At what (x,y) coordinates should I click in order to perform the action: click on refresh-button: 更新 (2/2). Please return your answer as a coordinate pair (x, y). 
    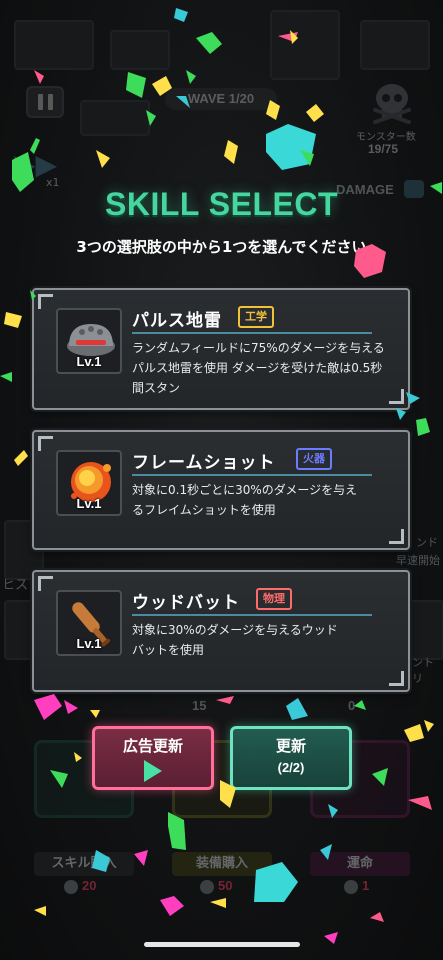
    Looking at the image, I should click on (291, 758).